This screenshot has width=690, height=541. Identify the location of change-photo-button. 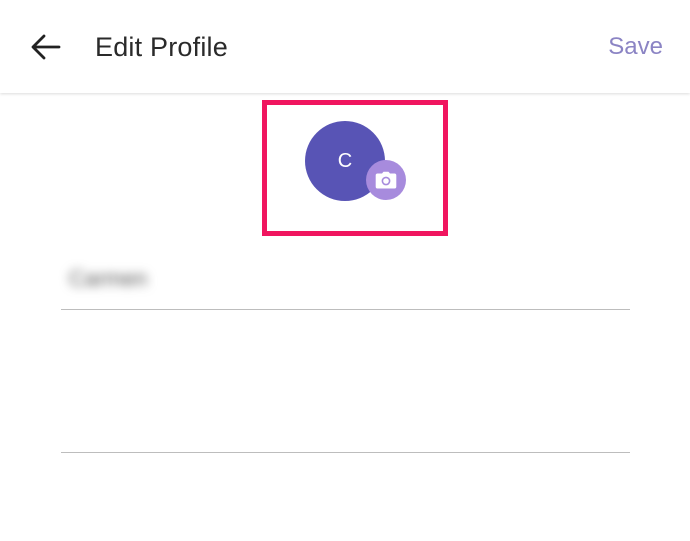
(386, 180).